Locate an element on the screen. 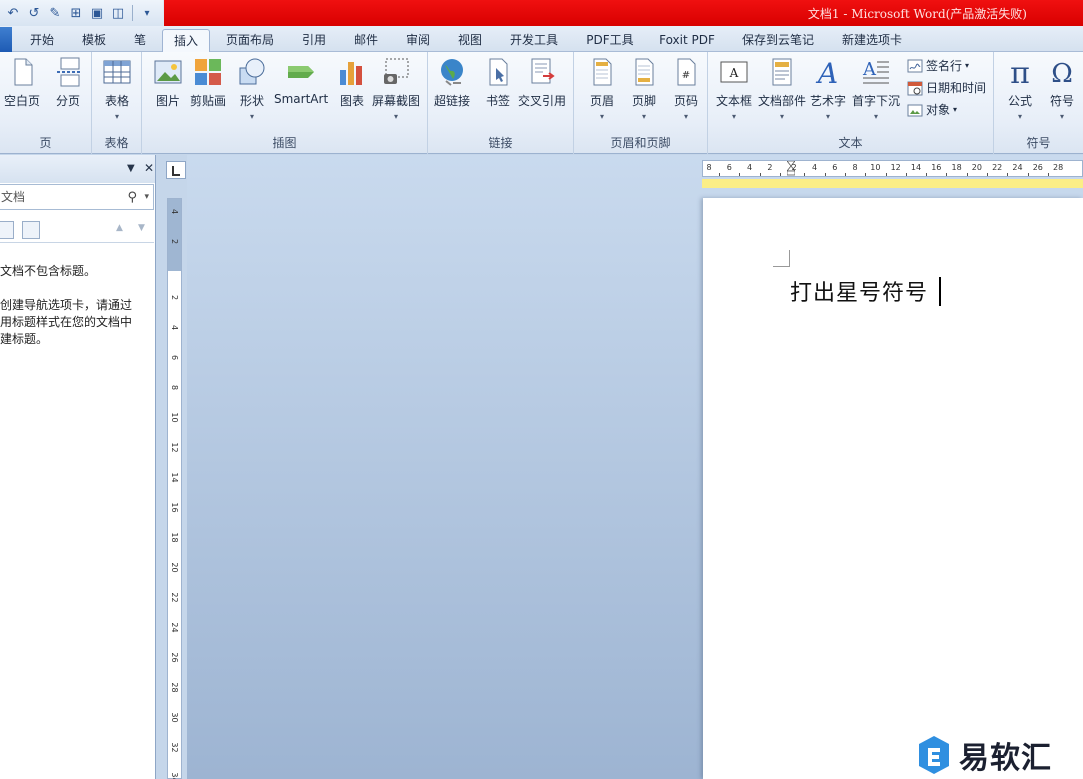 The height and width of the screenshot is (779, 1083). page-break-button: 分页 is located at coordinates (68, 82).